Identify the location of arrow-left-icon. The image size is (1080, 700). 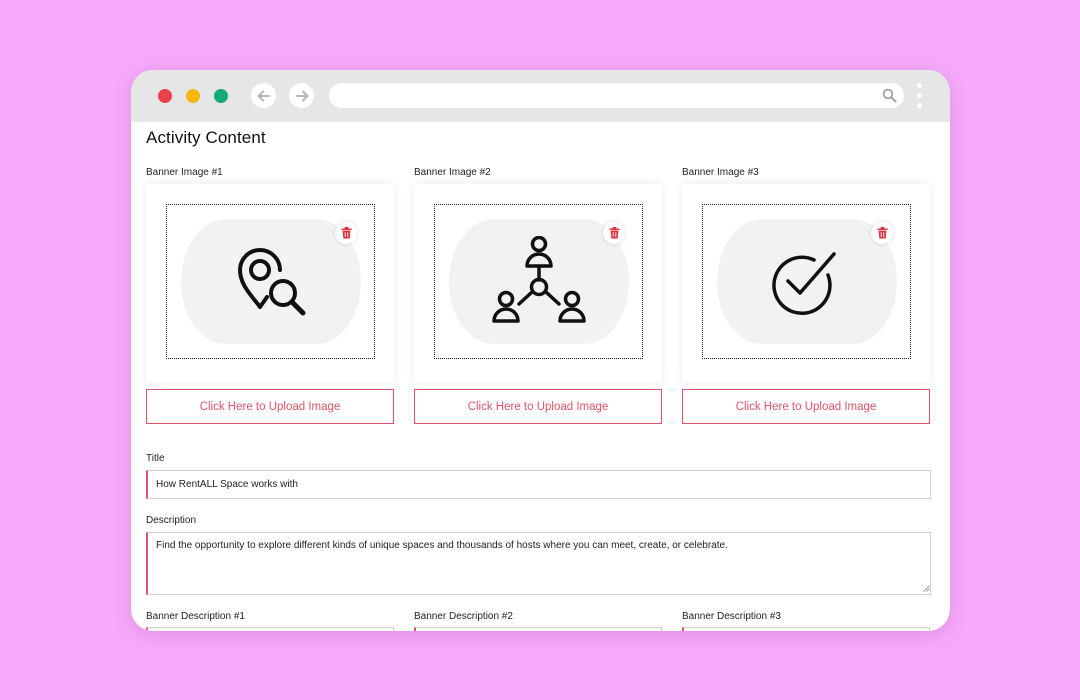
(263, 95).